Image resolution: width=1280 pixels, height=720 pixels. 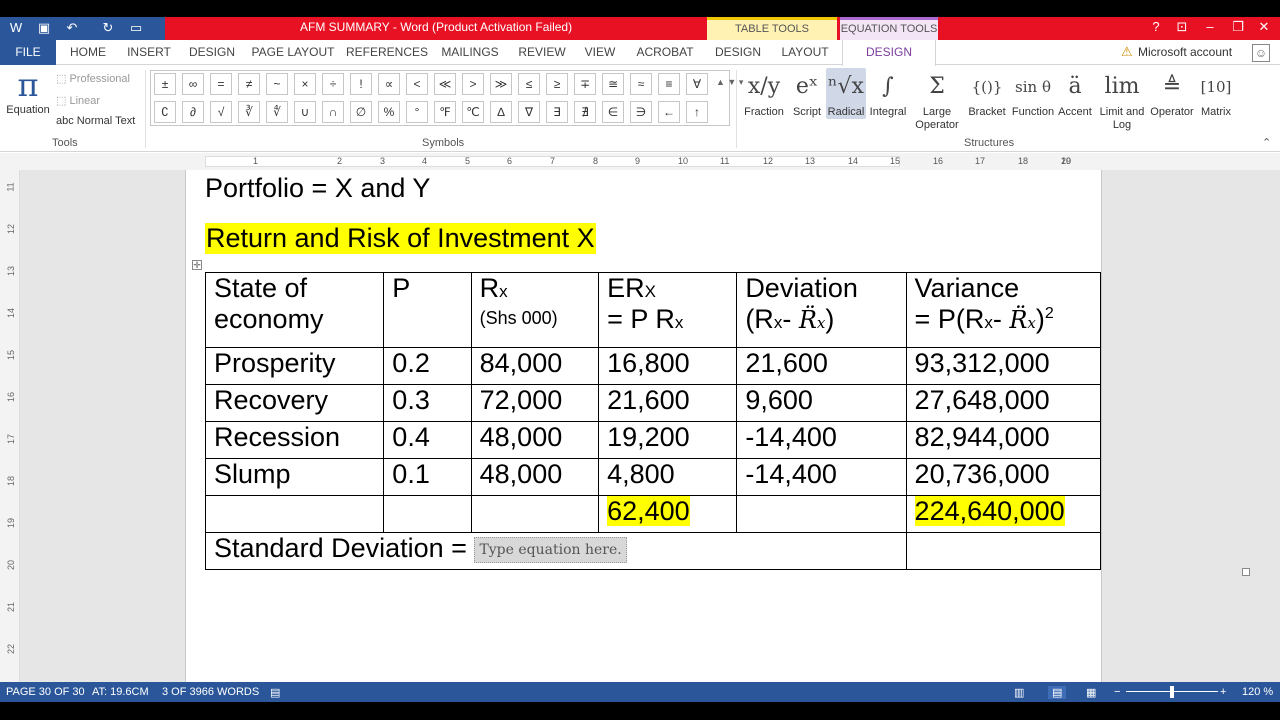 I want to click on header-deviation: Deviation (Rx- R̈x), so click(x=821, y=310).